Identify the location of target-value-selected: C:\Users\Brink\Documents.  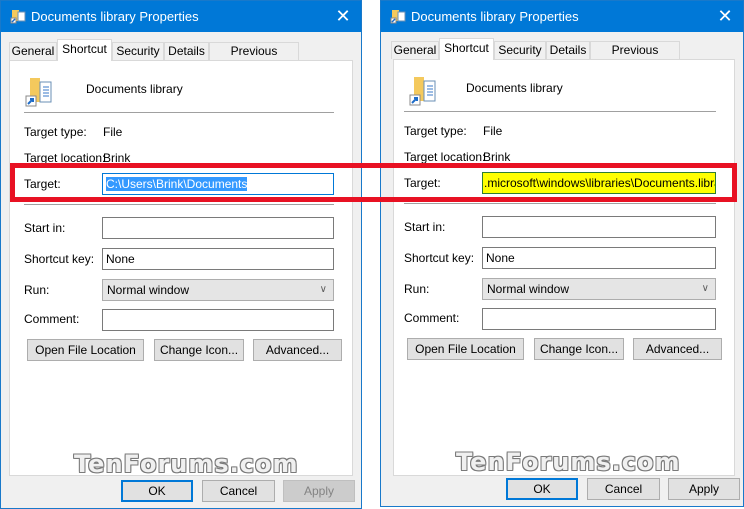
(177, 184).